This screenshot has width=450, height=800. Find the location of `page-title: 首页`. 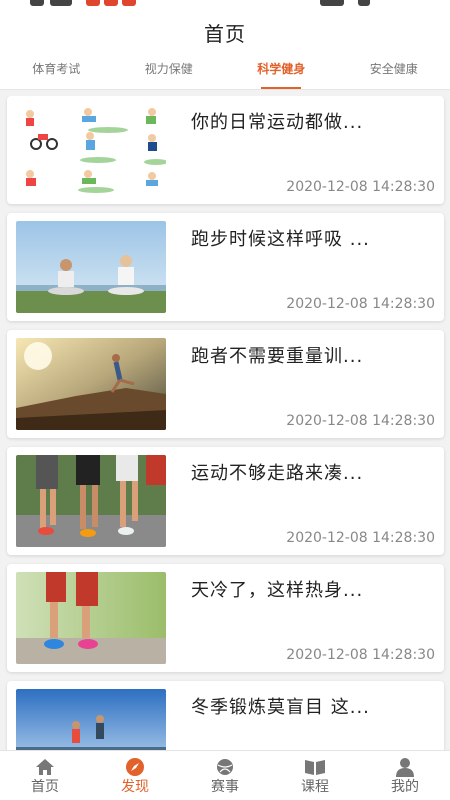

page-title: 首页 is located at coordinates (225, 34).